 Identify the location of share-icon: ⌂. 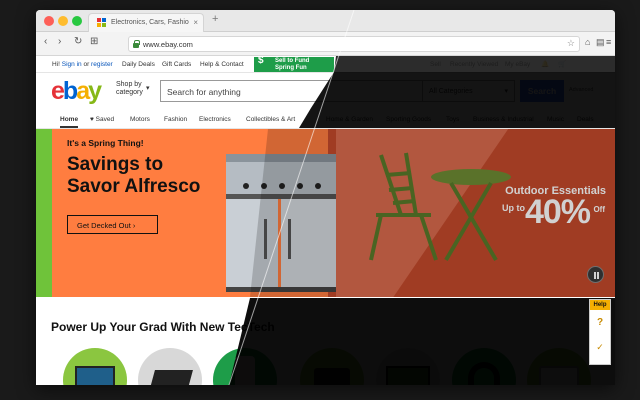
(587, 42).